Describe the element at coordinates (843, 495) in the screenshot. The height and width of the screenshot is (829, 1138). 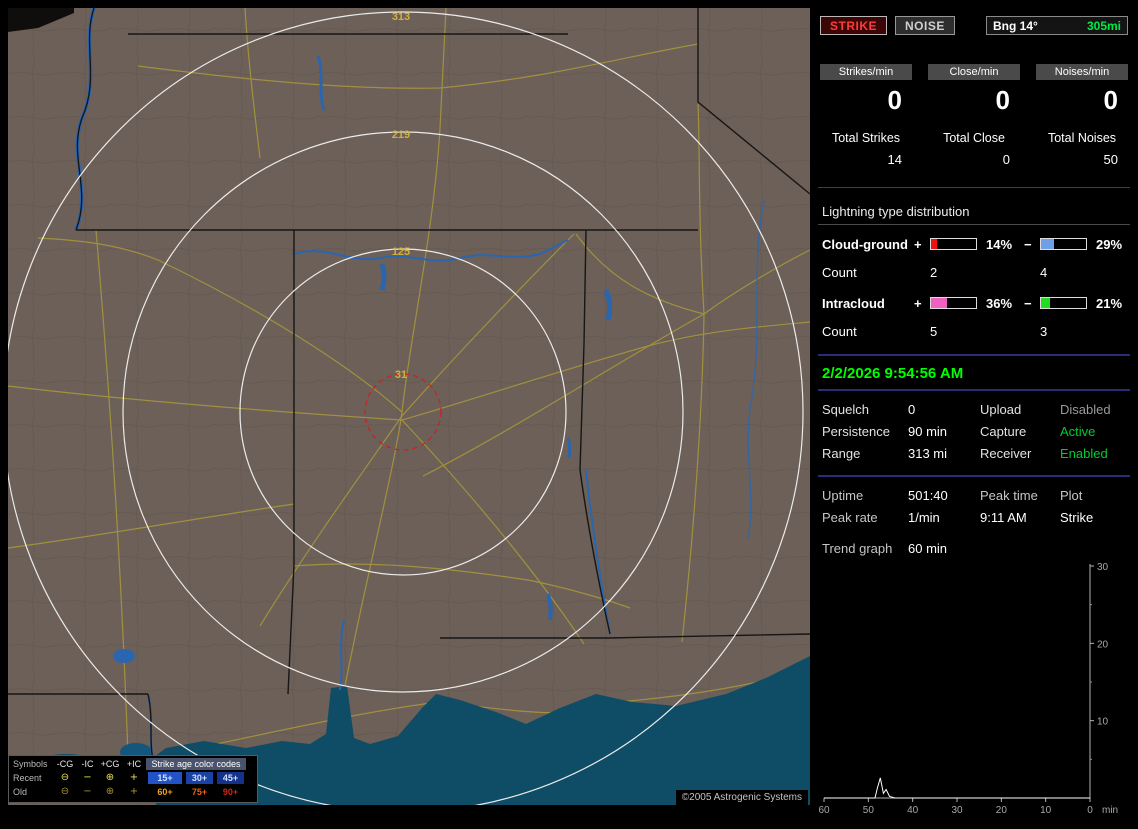
I see `uptime-label: Uptime` at that location.